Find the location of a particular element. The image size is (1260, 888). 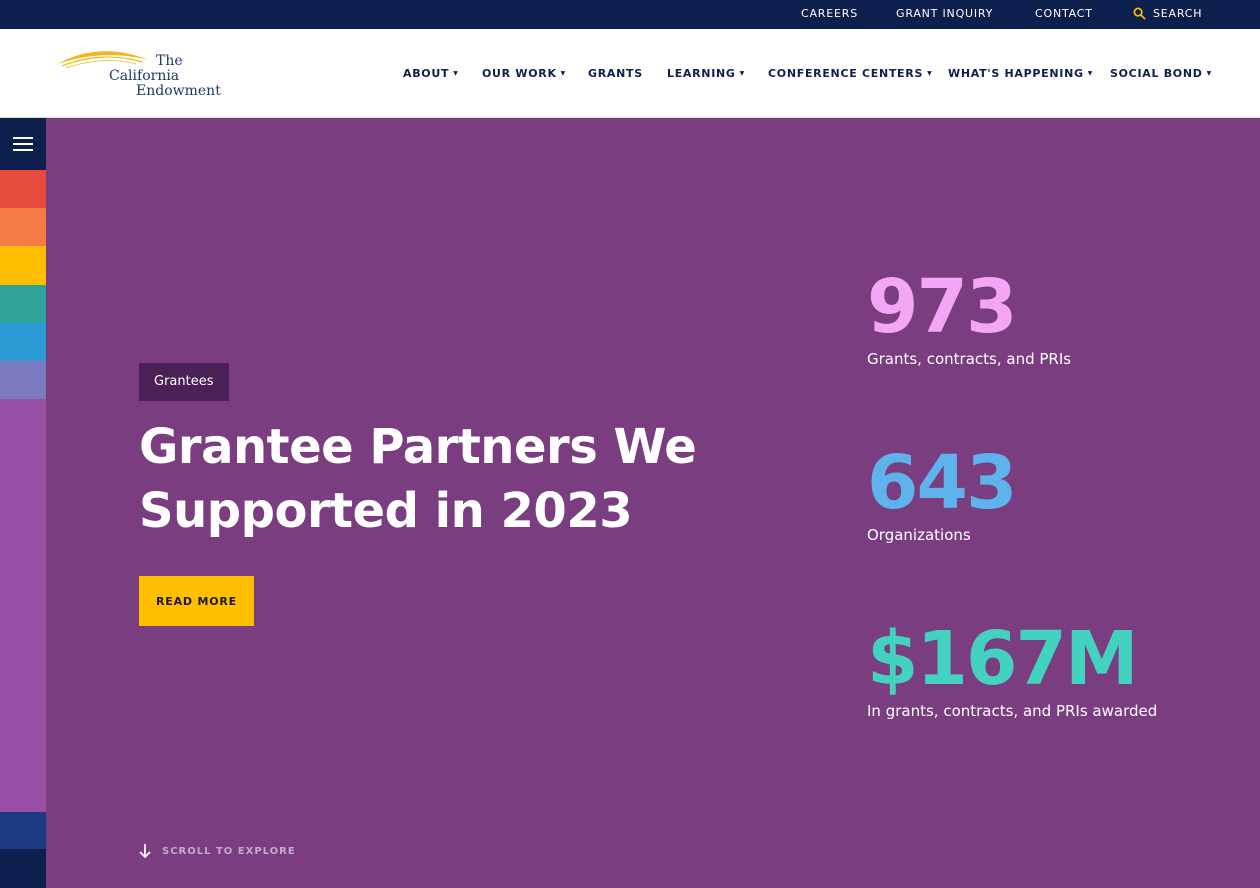

stat-value: 973 is located at coordinates (942, 307).